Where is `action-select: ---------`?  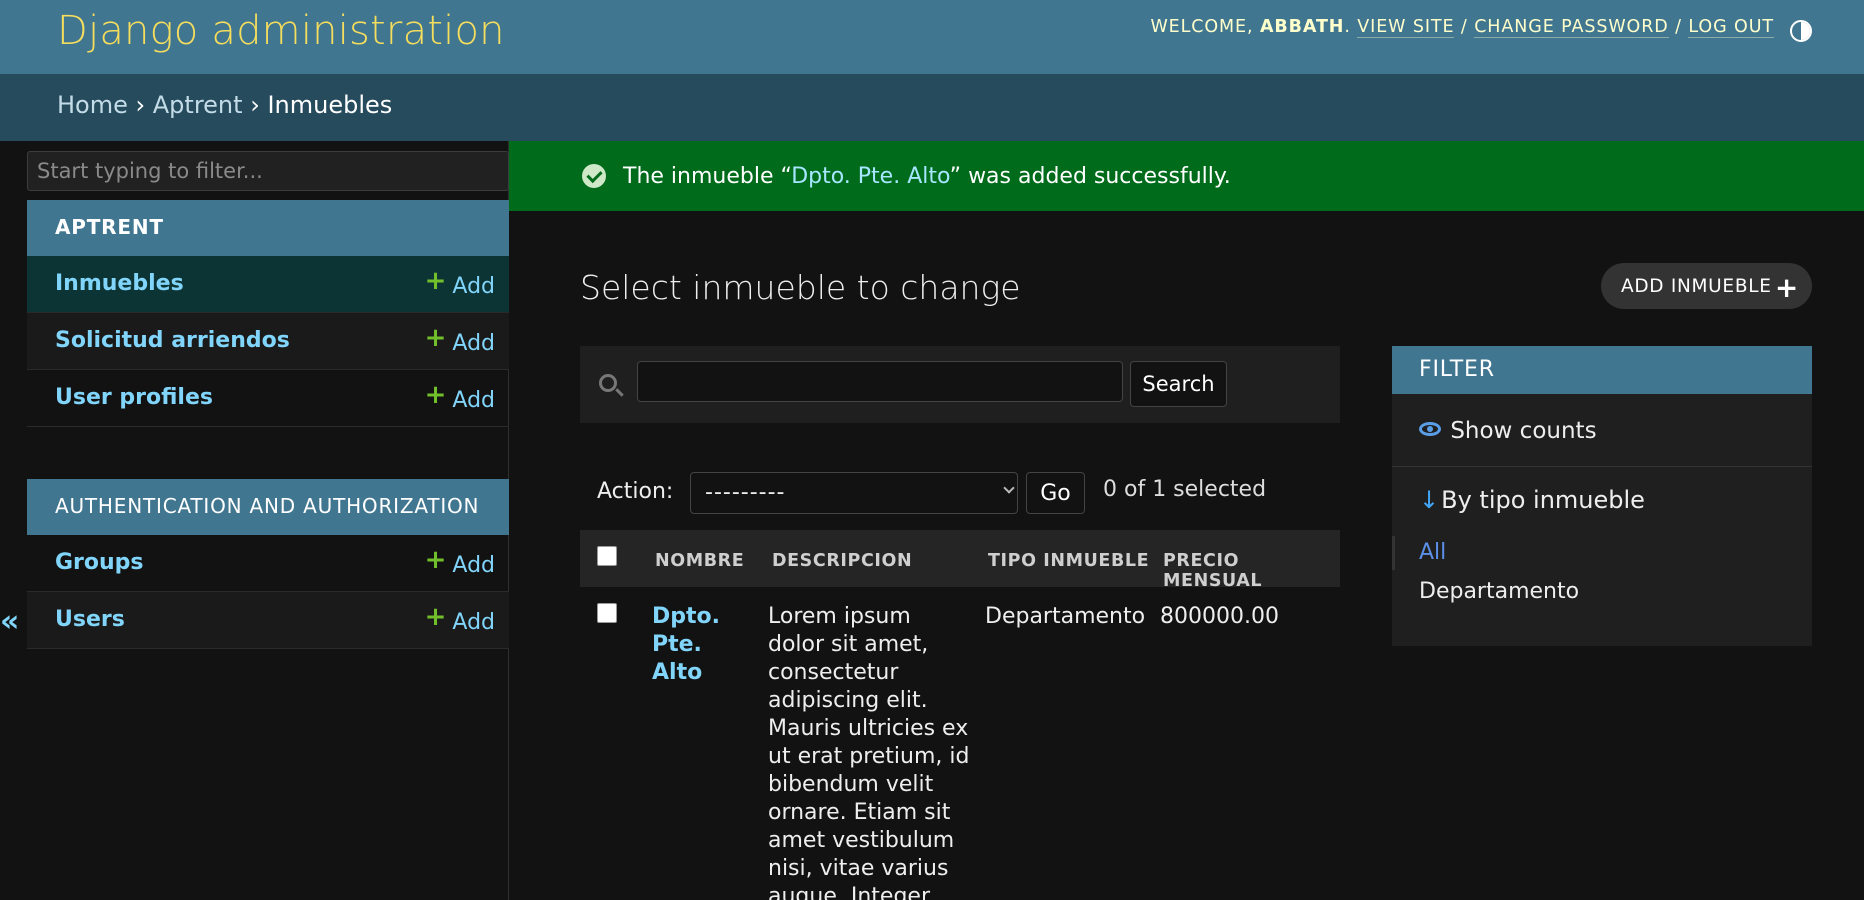 action-select: --------- is located at coordinates (854, 493).